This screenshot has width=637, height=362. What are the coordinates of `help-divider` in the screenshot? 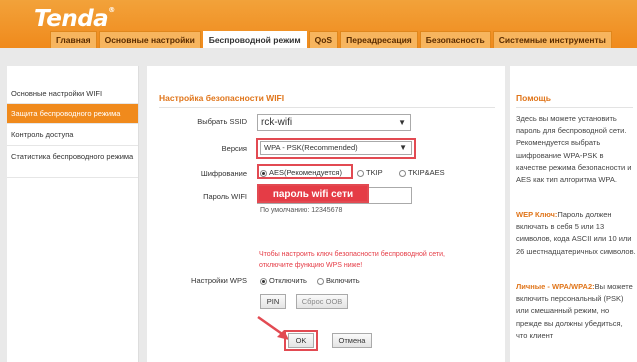 It's located at (574, 107).